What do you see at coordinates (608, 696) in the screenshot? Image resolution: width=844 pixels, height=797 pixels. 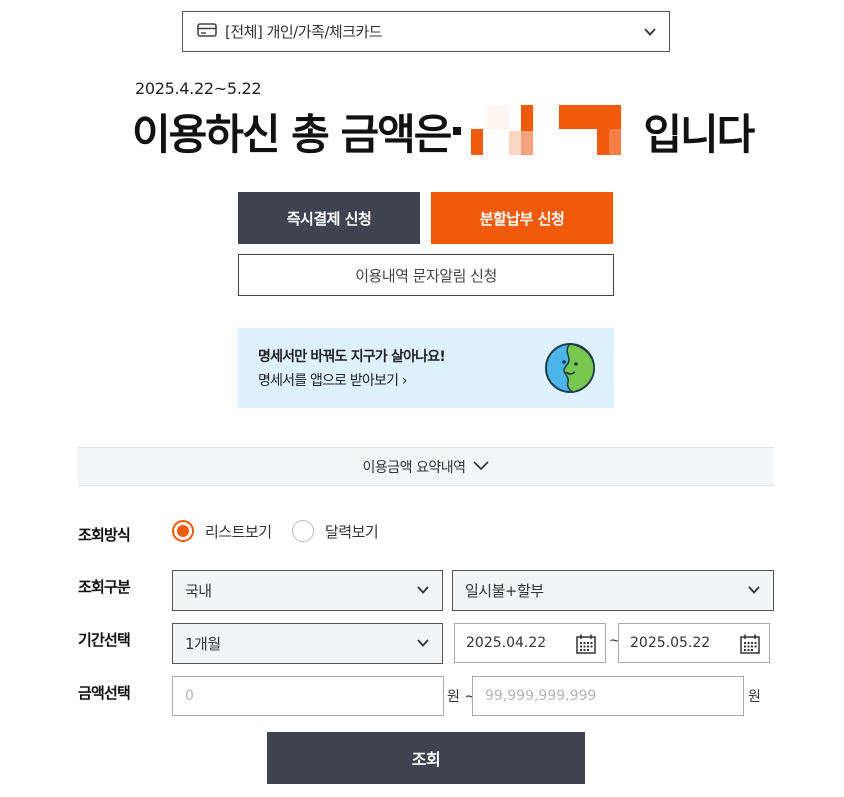 I see `max-amount-input` at bounding box center [608, 696].